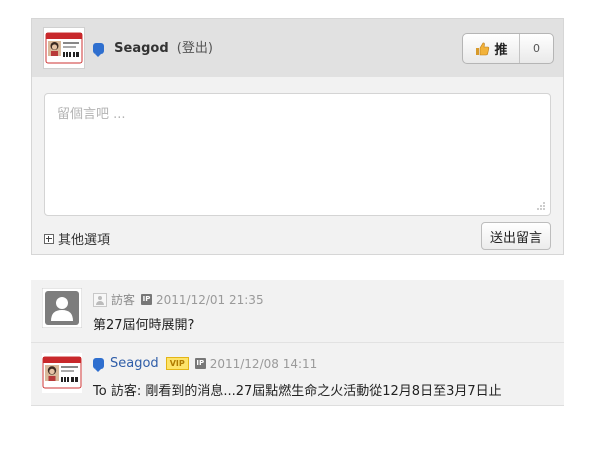 This screenshot has width=600, height=454. What do you see at coordinates (141, 48) in the screenshot?
I see `current-username: Seagod` at bounding box center [141, 48].